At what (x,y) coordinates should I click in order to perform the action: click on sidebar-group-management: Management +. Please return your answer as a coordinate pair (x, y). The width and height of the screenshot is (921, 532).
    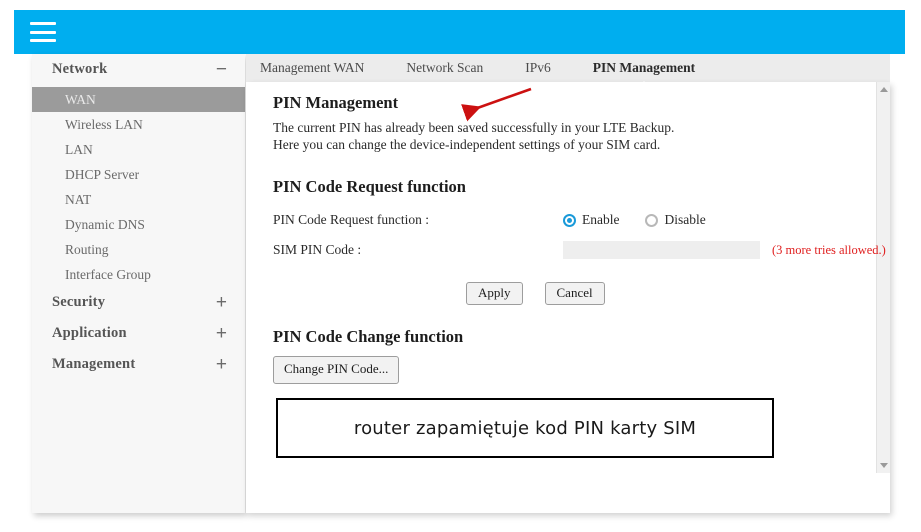
    Looking at the image, I should click on (138, 364).